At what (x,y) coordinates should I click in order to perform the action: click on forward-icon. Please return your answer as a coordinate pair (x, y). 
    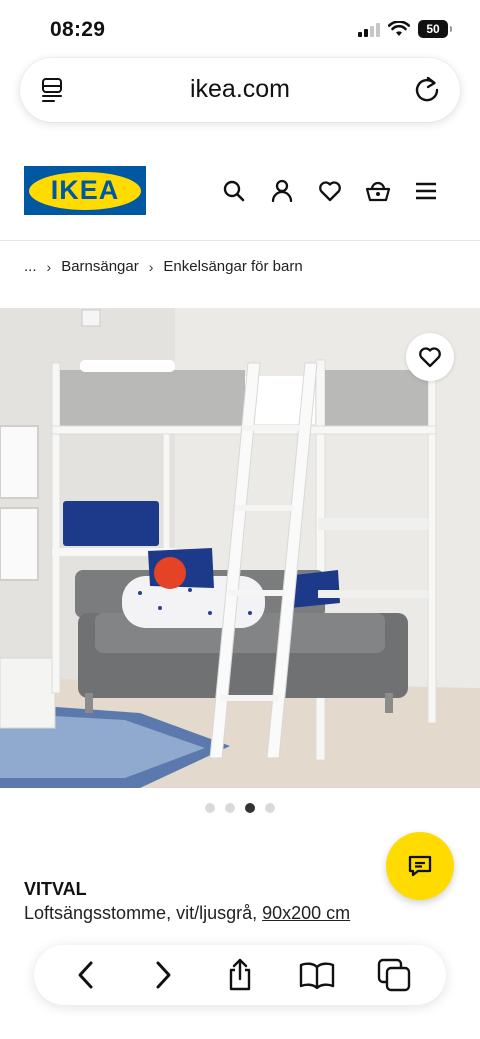
    Looking at the image, I should click on (163, 975).